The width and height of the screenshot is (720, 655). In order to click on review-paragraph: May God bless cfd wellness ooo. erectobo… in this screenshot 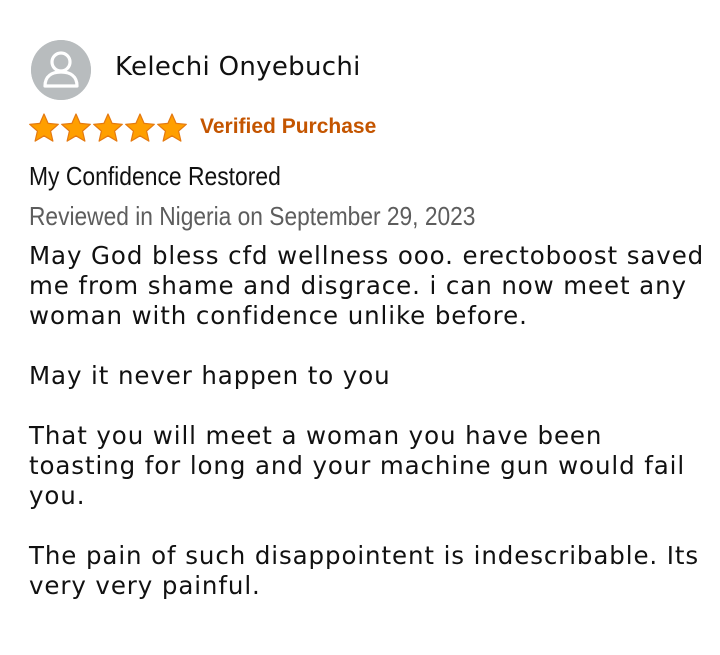, I will do `click(367, 285)`.